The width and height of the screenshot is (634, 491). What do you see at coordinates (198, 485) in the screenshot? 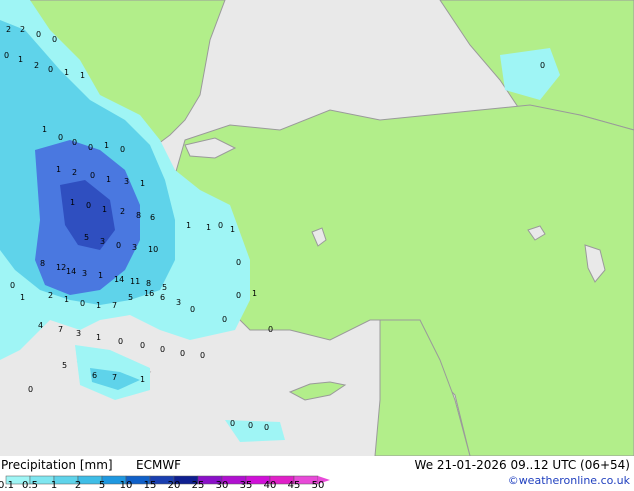
I see `scale-tick-label: 25` at bounding box center [198, 485].